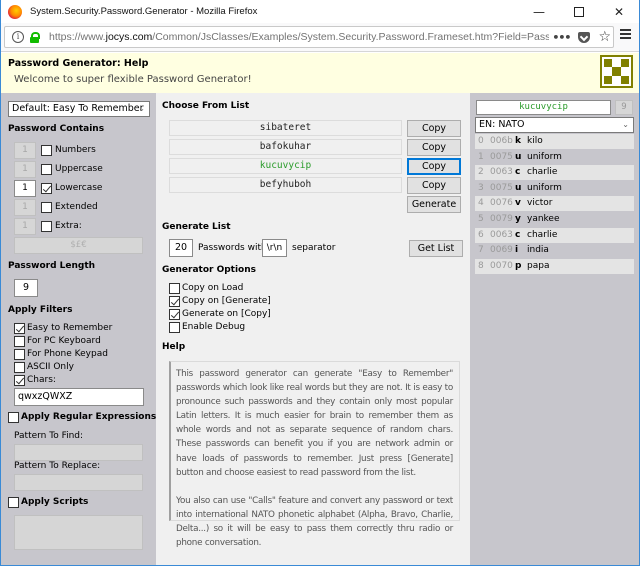  What do you see at coordinates (26, 288) in the screenshot?
I see `password-length-input: 9` at bounding box center [26, 288].